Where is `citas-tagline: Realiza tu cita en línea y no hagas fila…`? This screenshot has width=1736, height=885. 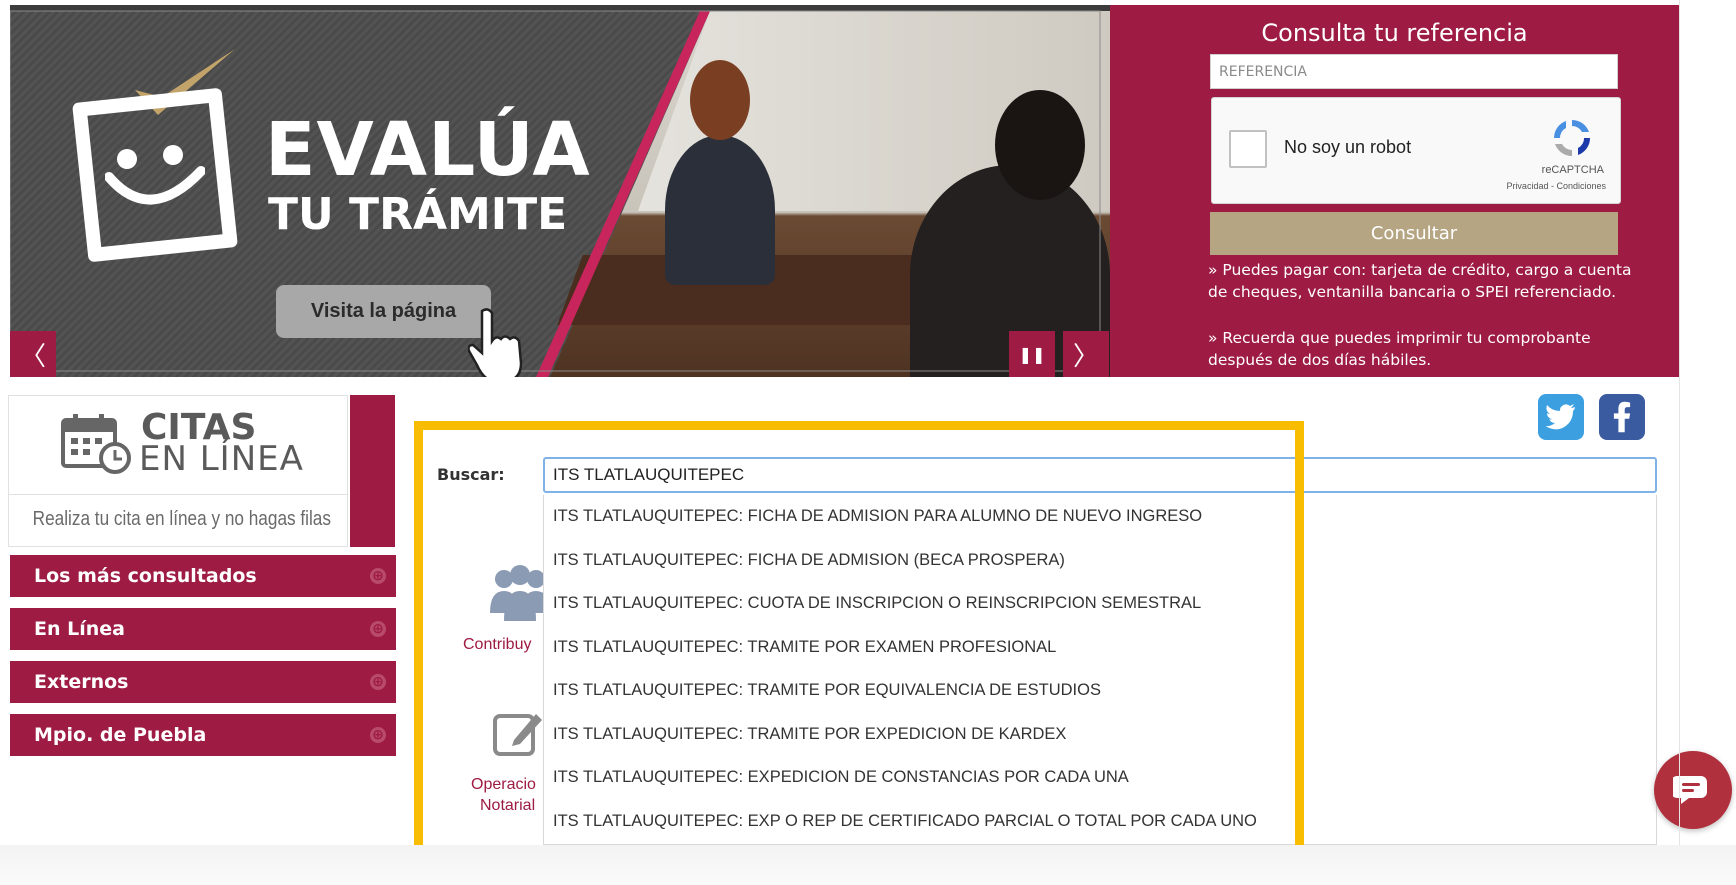
citas-tagline: Realiza tu cita en línea y no hagas fila… is located at coordinates (181, 519).